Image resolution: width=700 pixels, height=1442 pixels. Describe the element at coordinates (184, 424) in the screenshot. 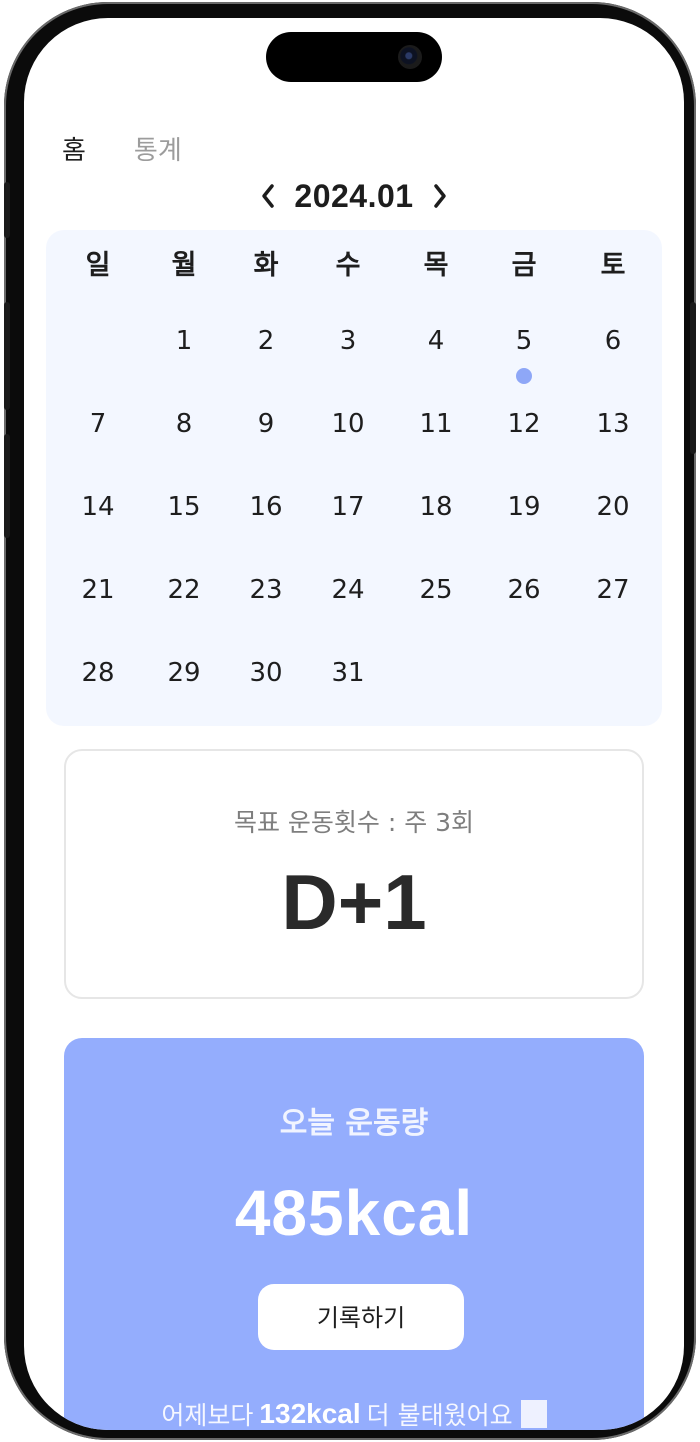

I see `calendar-day: 8` at that location.